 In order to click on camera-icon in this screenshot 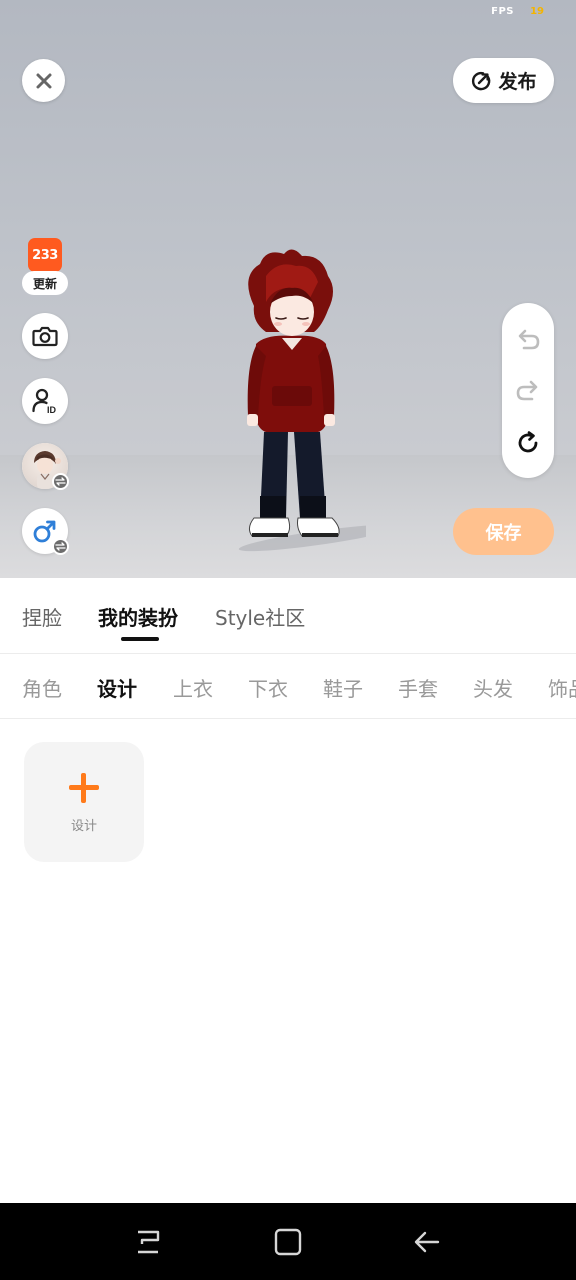, I will do `click(45, 336)`.